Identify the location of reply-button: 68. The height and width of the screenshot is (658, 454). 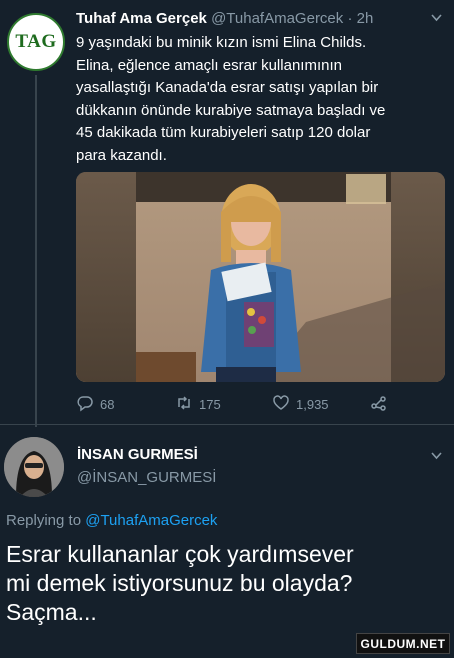
(95, 404).